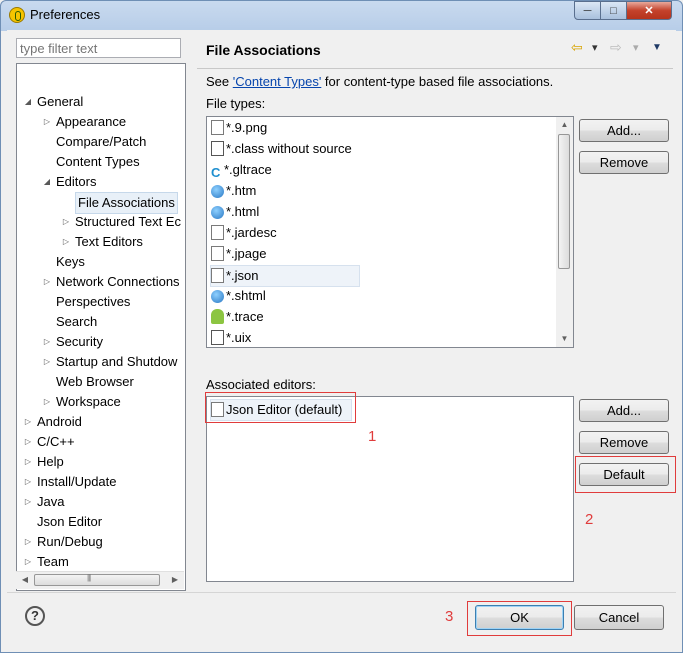 The width and height of the screenshot is (683, 653). Describe the element at coordinates (217, 148) in the screenshot. I see `bin-icon` at that location.